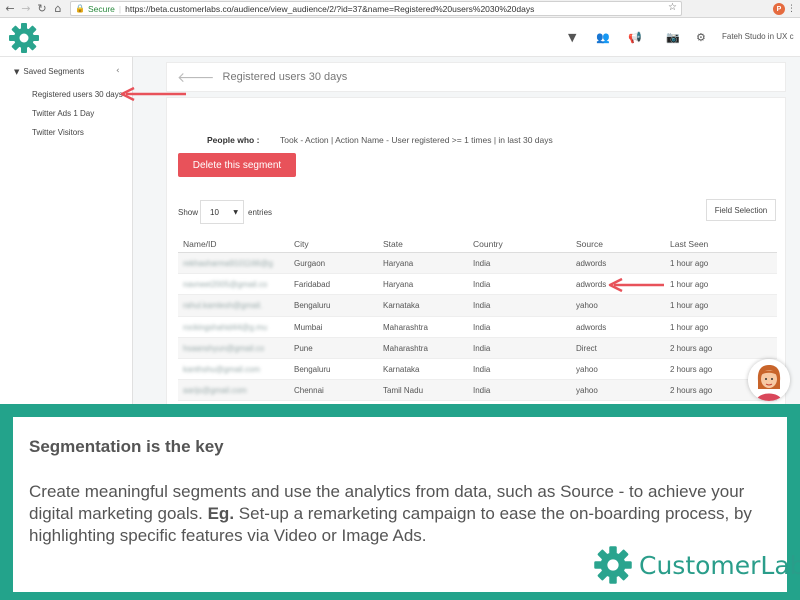 The width and height of the screenshot is (800, 600). Describe the element at coordinates (393, 244) in the screenshot. I see `column-header-state: State` at that location.